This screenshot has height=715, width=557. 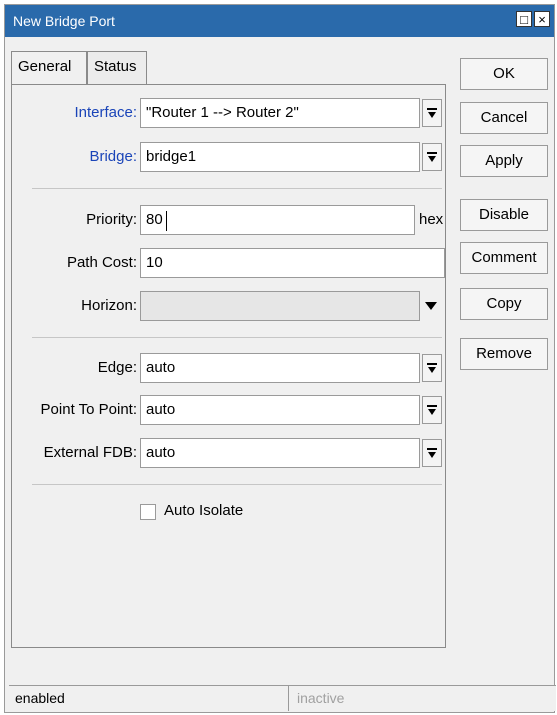 What do you see at coordinates (166, 221) in the screenshot?
I see `text-caret` at bounding box center [166, 221].